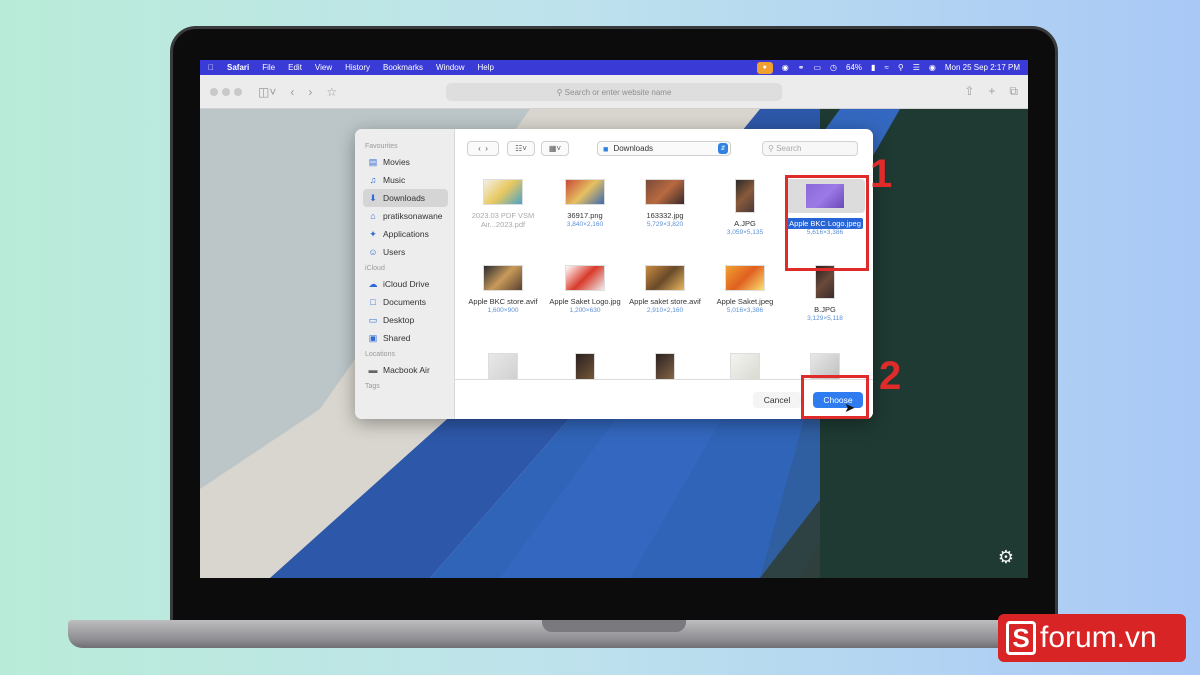  I want to click on battery-icon: ▮, so click(873, 67).